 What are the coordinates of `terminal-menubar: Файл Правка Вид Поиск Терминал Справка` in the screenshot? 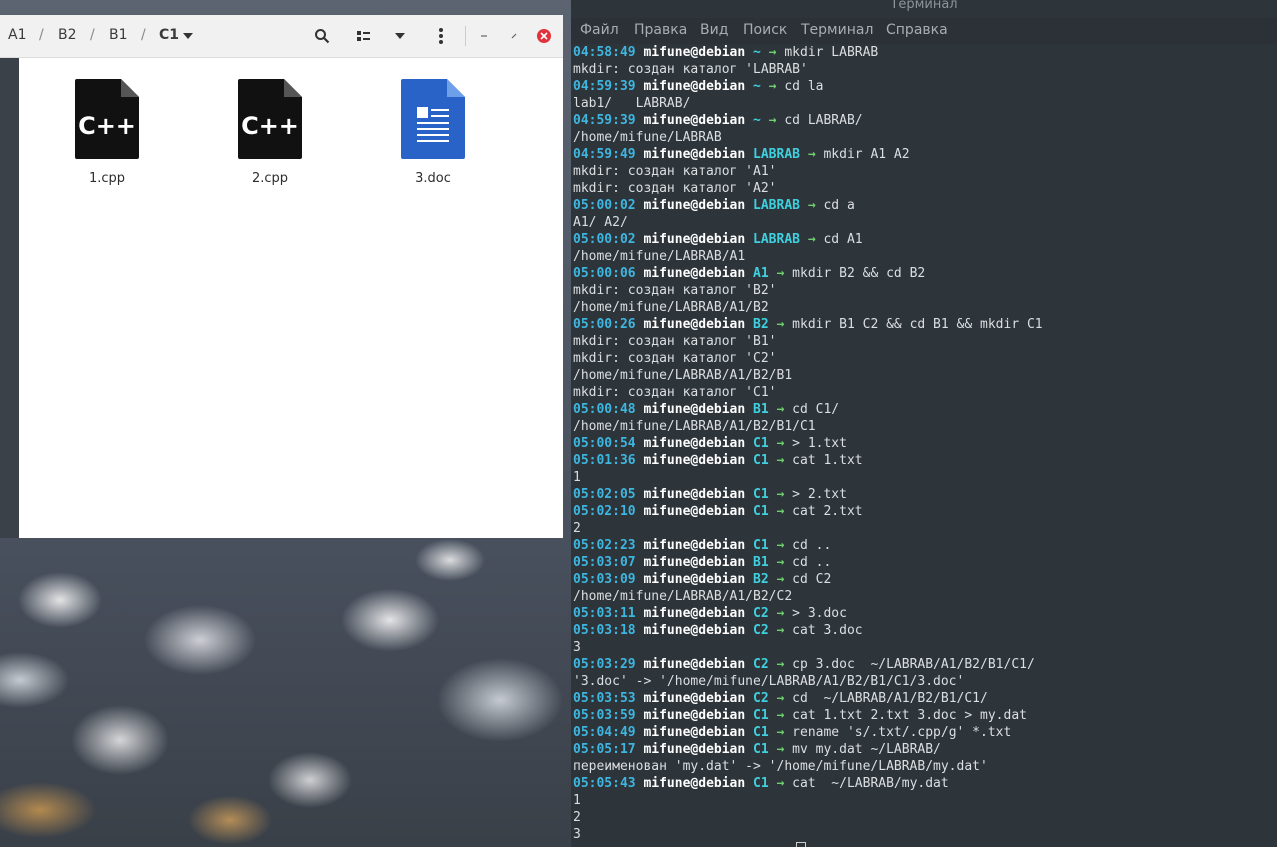 It's located at (924, 31).